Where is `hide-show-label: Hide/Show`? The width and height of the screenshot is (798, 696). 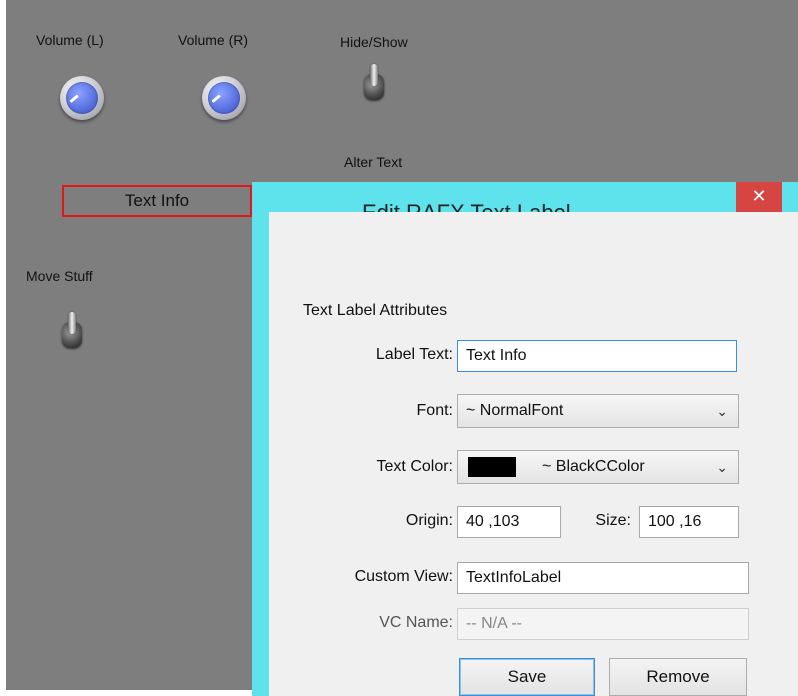
hide-show-label: Hide/Show is located at coordinates (374, 42).